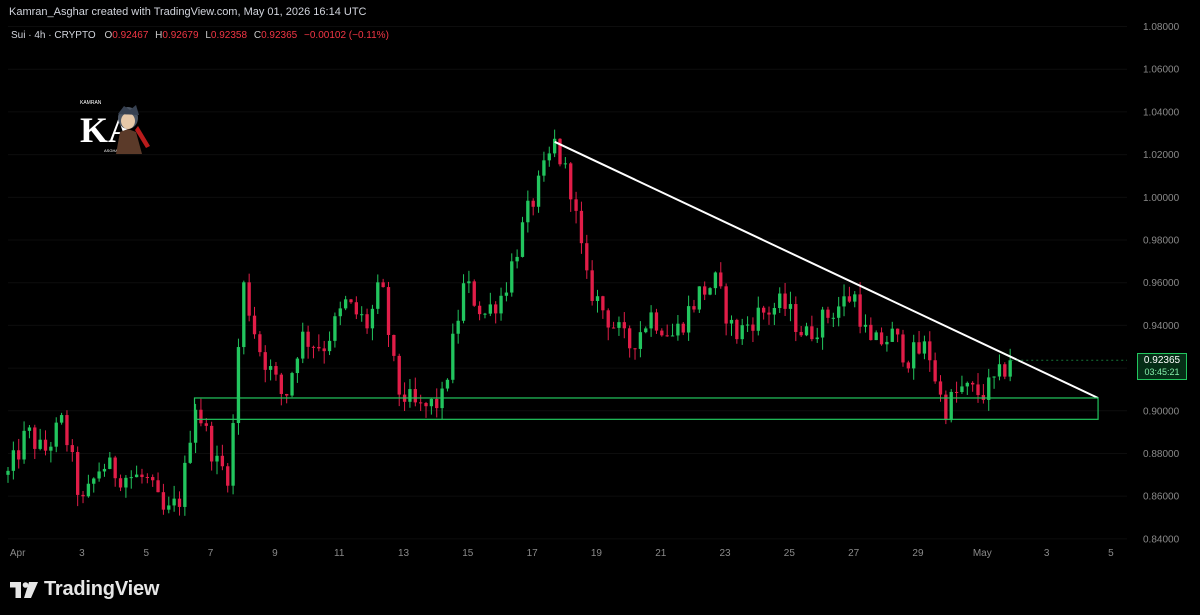 This screenshot has width=1200, height=615. What do you see at coordinates (91, 103) in the screenshot?
I see `logo-top-text: KAMRAN` at bounding box center [91, 103].